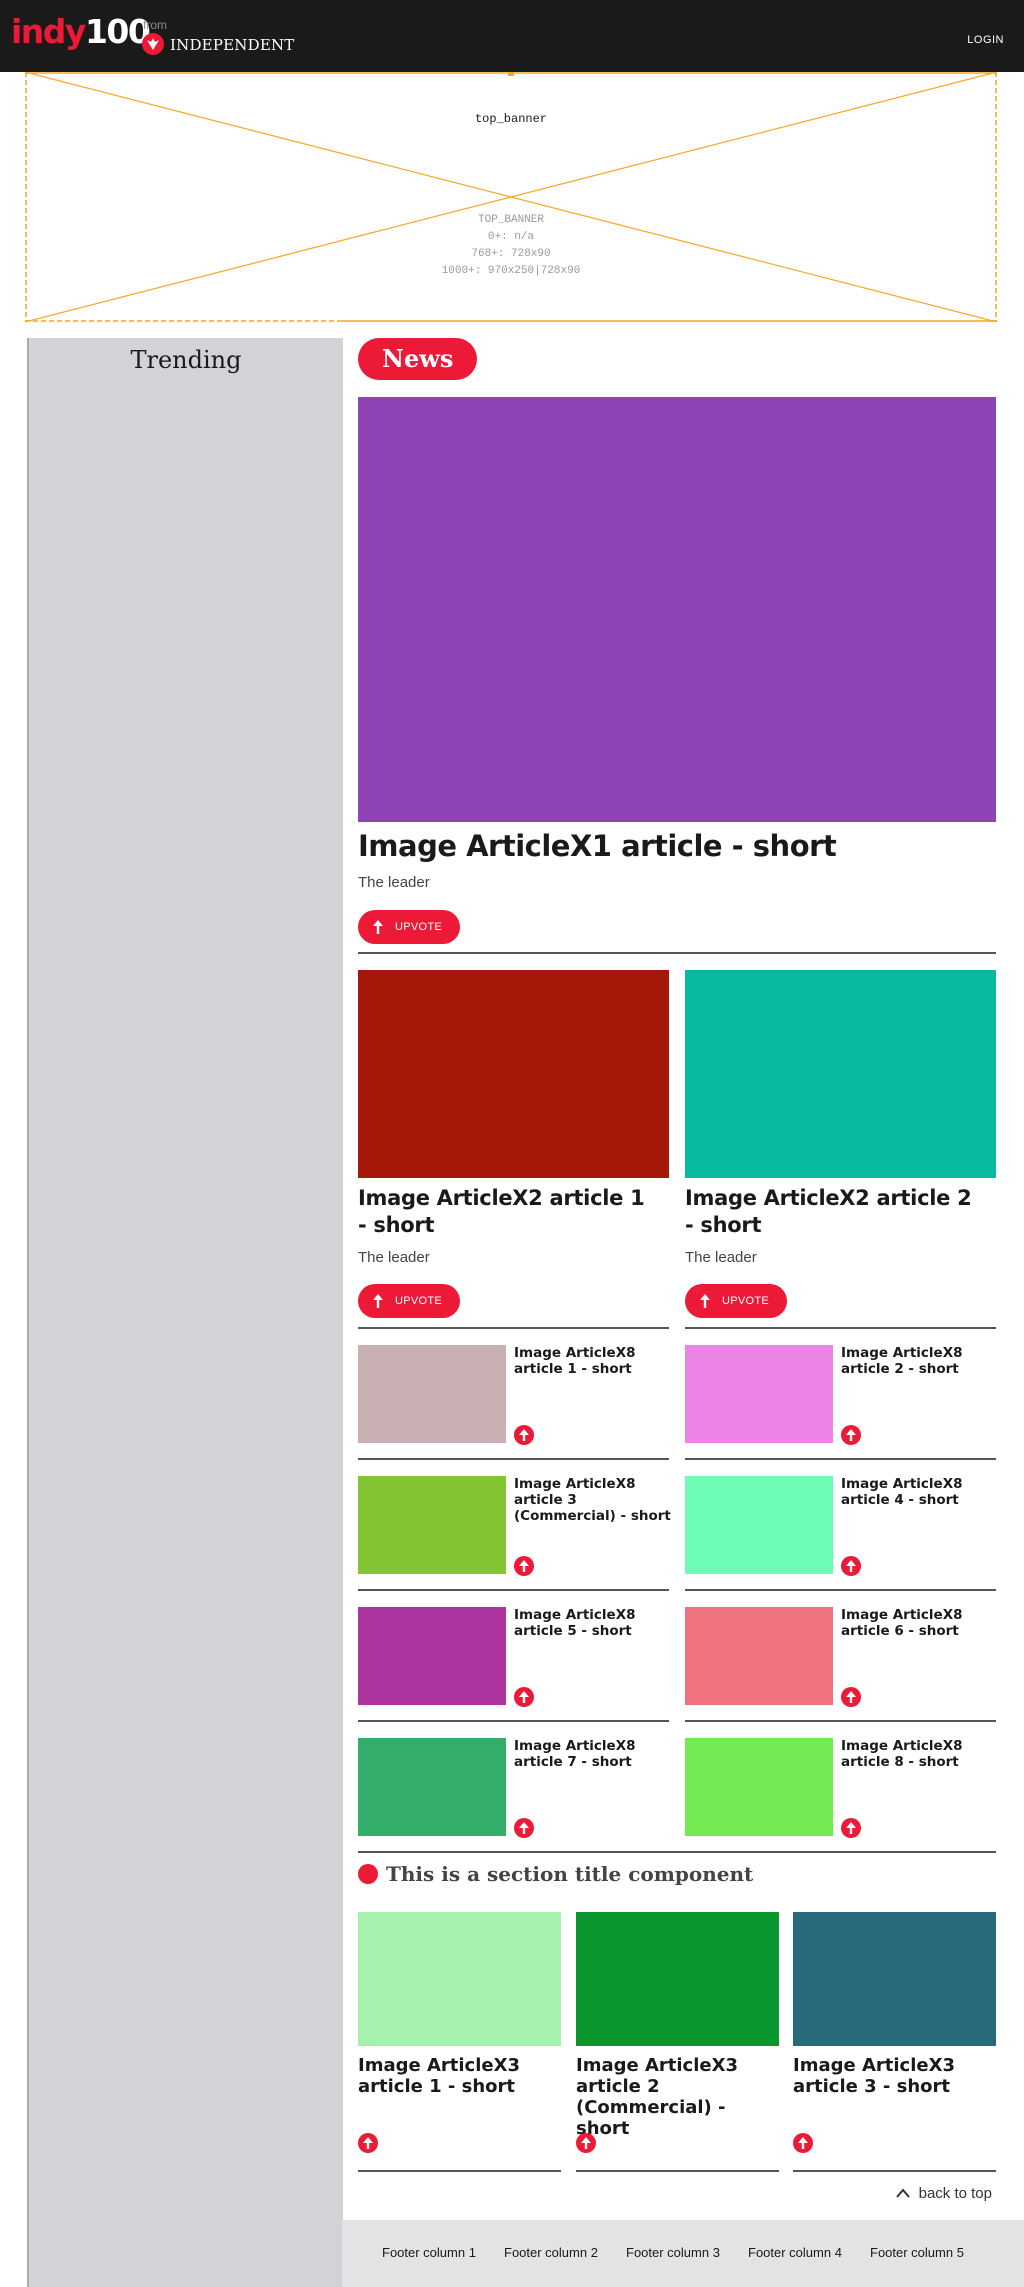 The image size is (1024, 2287). I want to click on article-x8-8-image, so click(759, 1787).